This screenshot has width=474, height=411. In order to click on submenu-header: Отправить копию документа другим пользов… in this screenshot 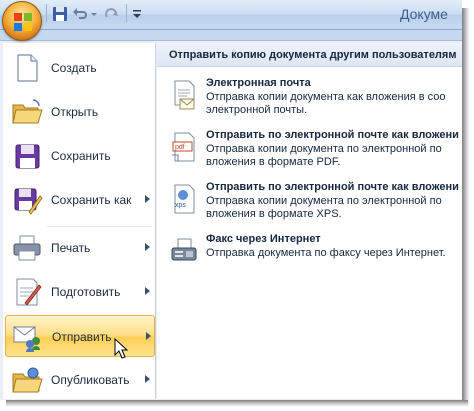, I will do `click(309, 55)`.